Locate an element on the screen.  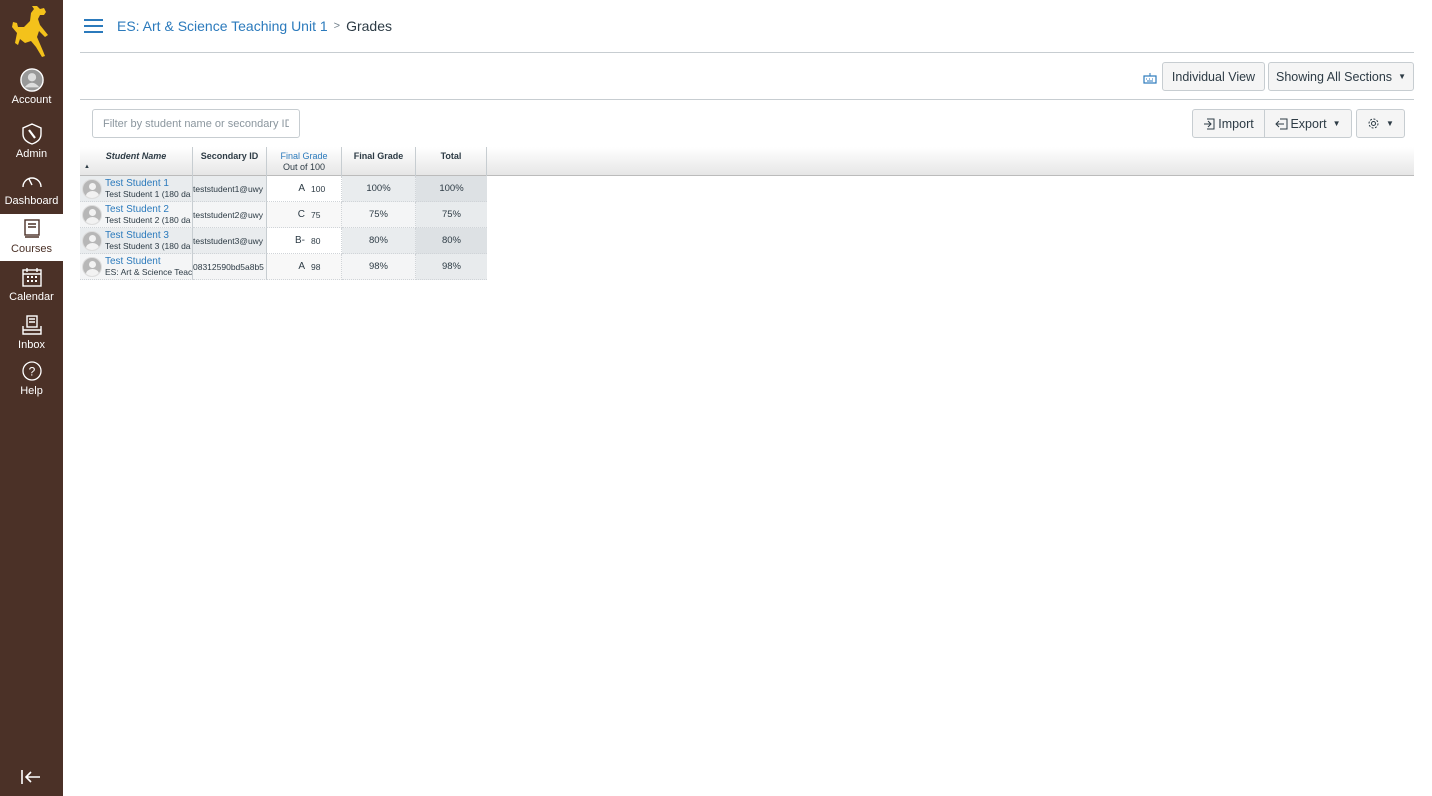
logo is located at coordinates (31, 31).